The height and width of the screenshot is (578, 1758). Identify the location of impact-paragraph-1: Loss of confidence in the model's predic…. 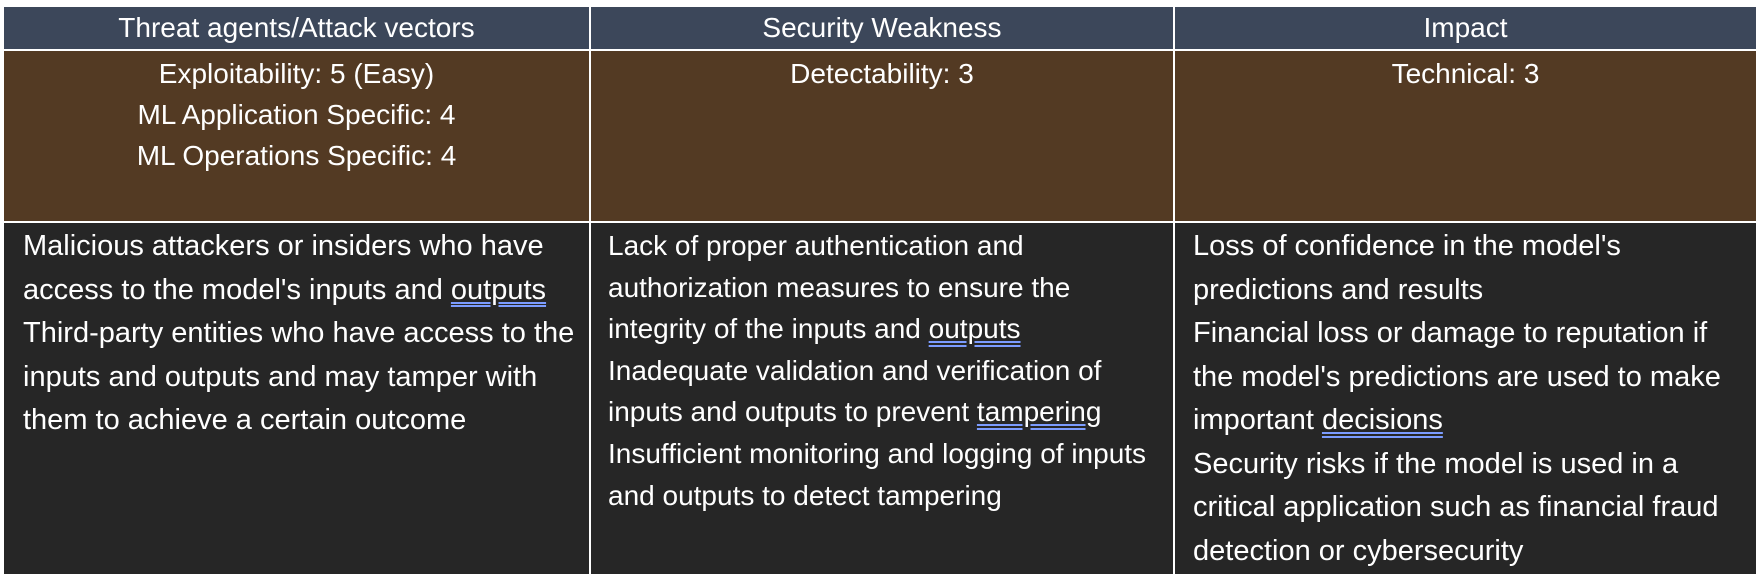
(1407, 268).